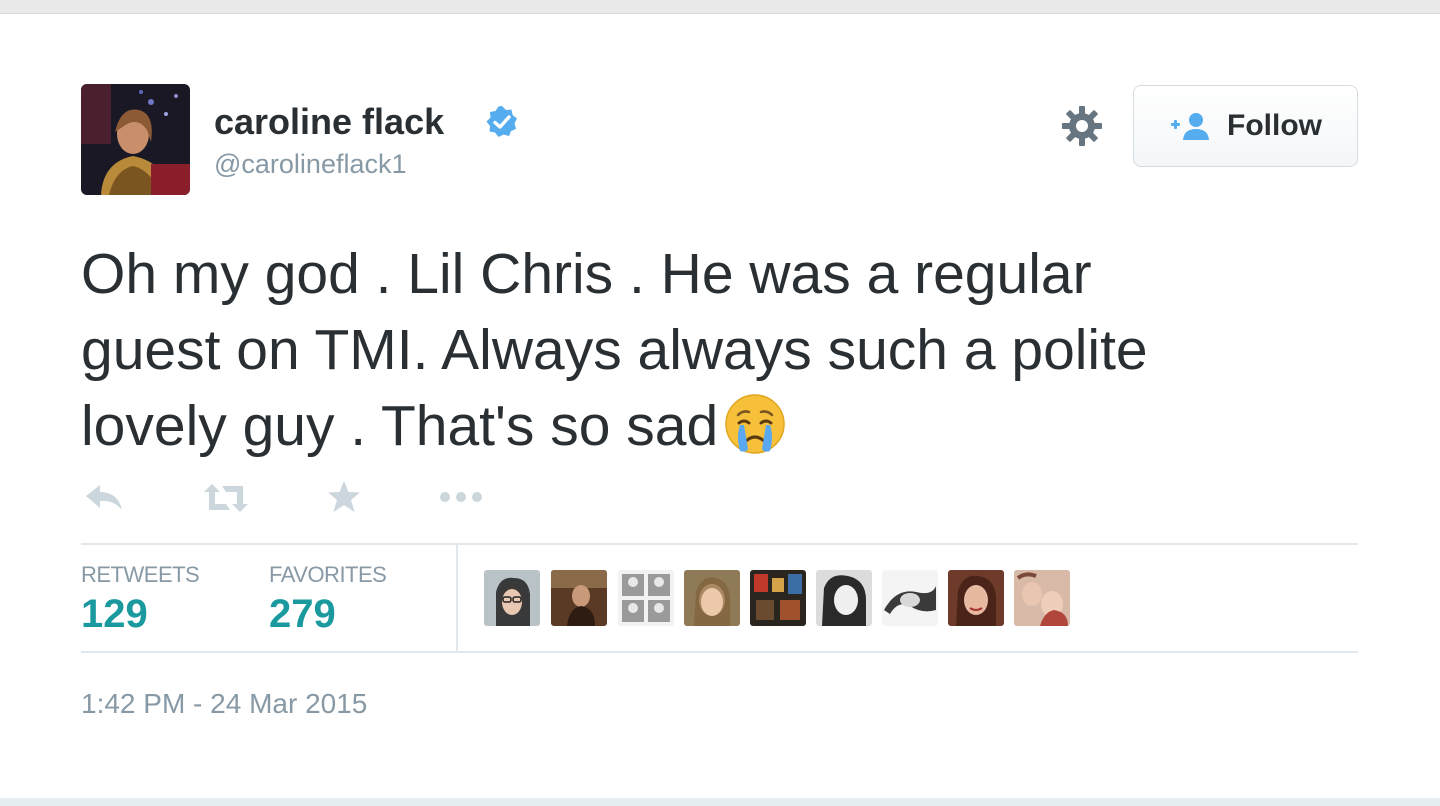  What do you see at coordinates (720, 7) in the screenshot?
I see `window-top-strip` at bounding box center [720, 7].